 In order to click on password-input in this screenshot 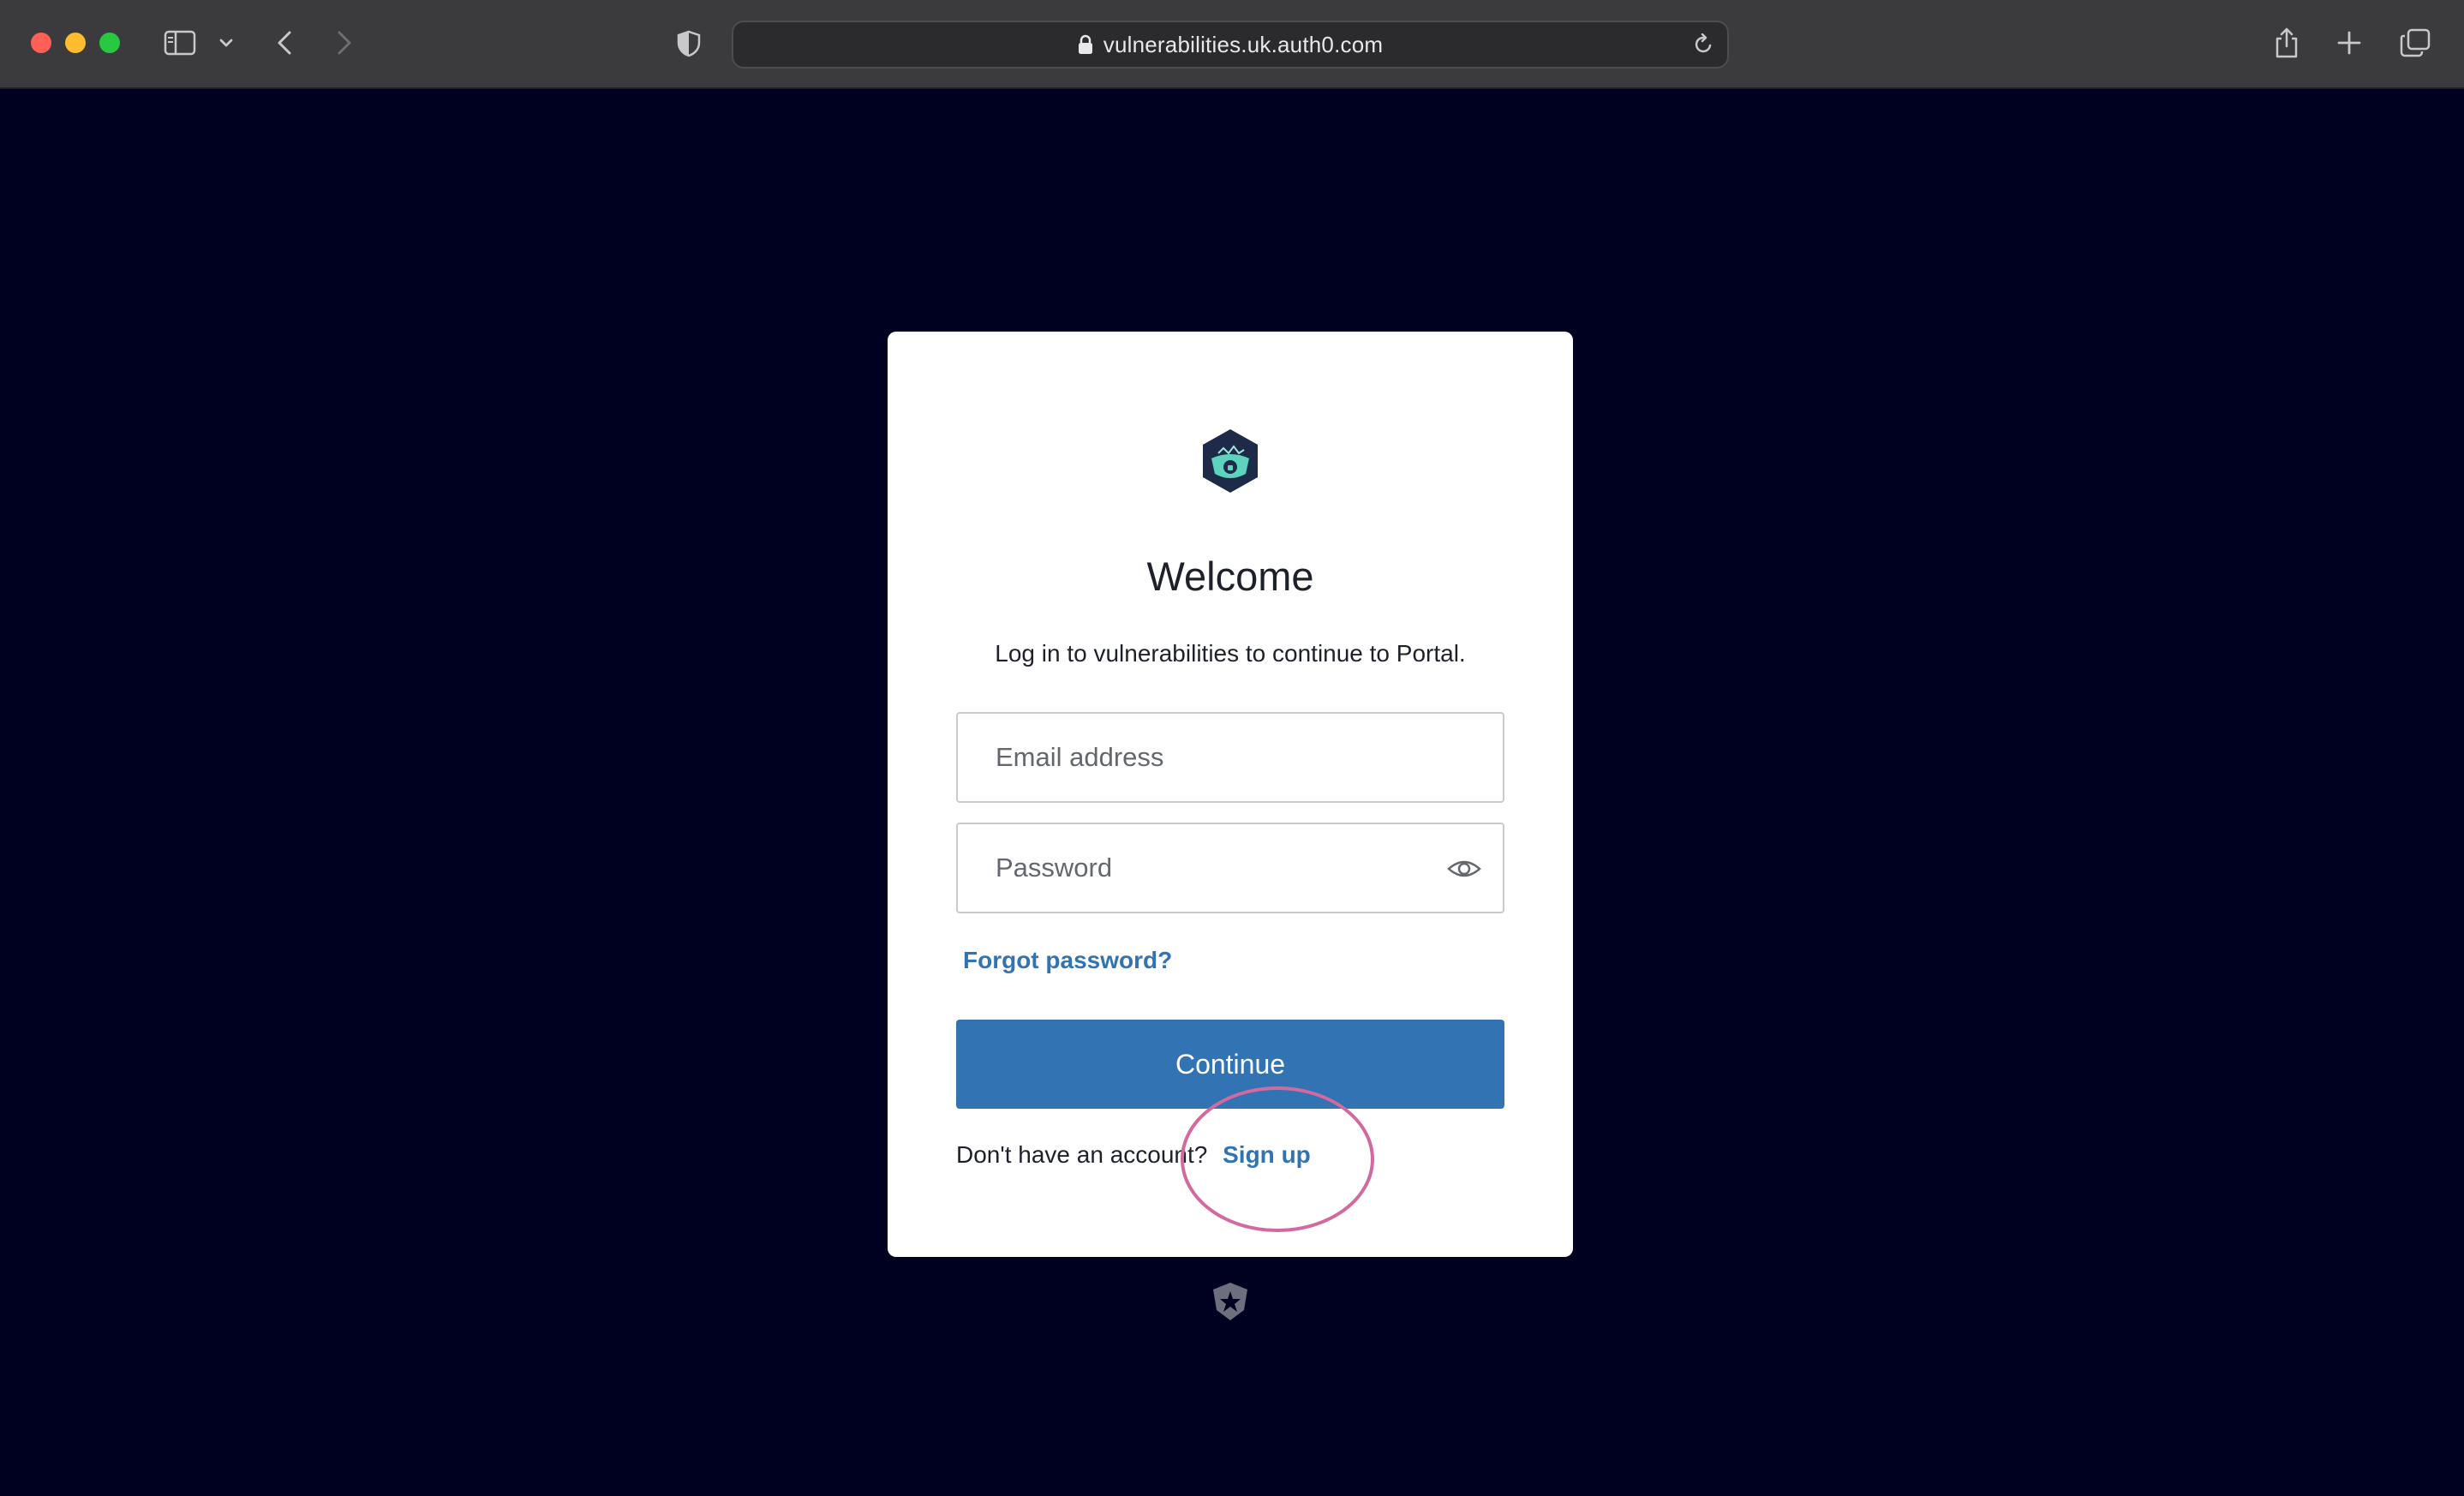, I will do `click(1230, 868)`.